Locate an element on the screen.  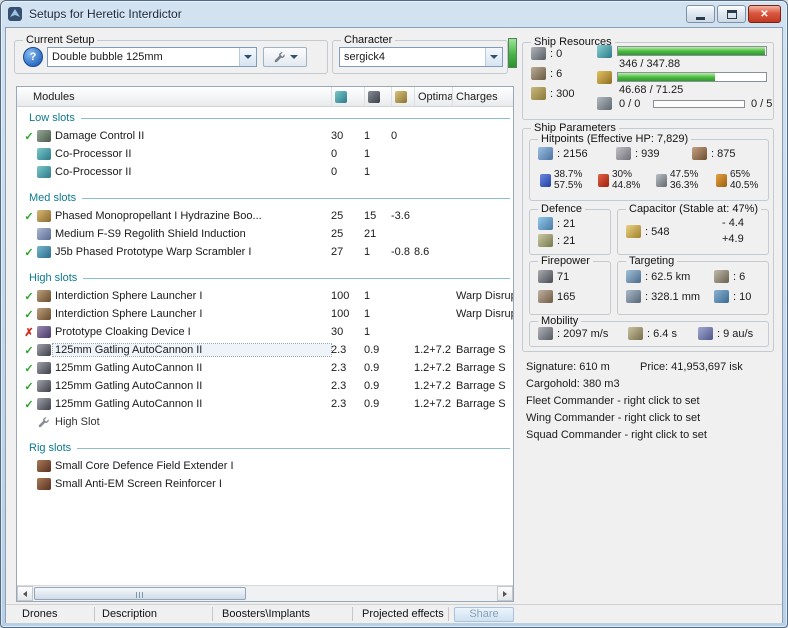
armor-hp-value: : 939 is located at coordinates (647, 153).